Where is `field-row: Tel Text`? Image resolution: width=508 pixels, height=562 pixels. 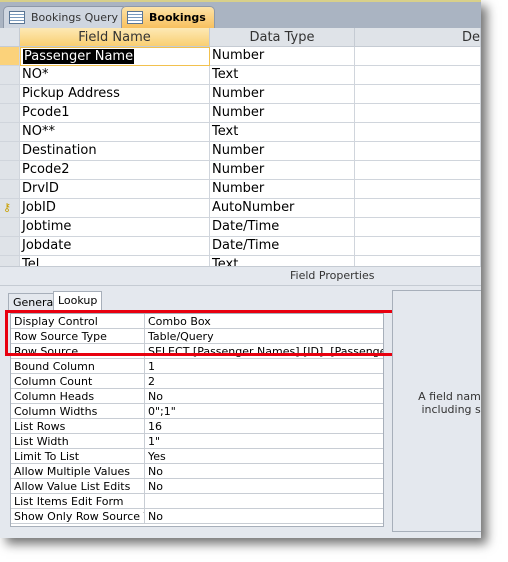 field-row: Tel Text is located at coordinates (240, 261).